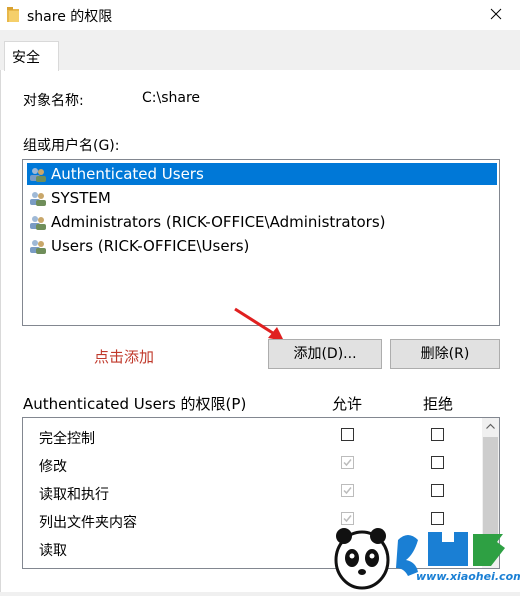 The image size is (520, 596). I want to click on permission-name: 读取, so click(53, 551).